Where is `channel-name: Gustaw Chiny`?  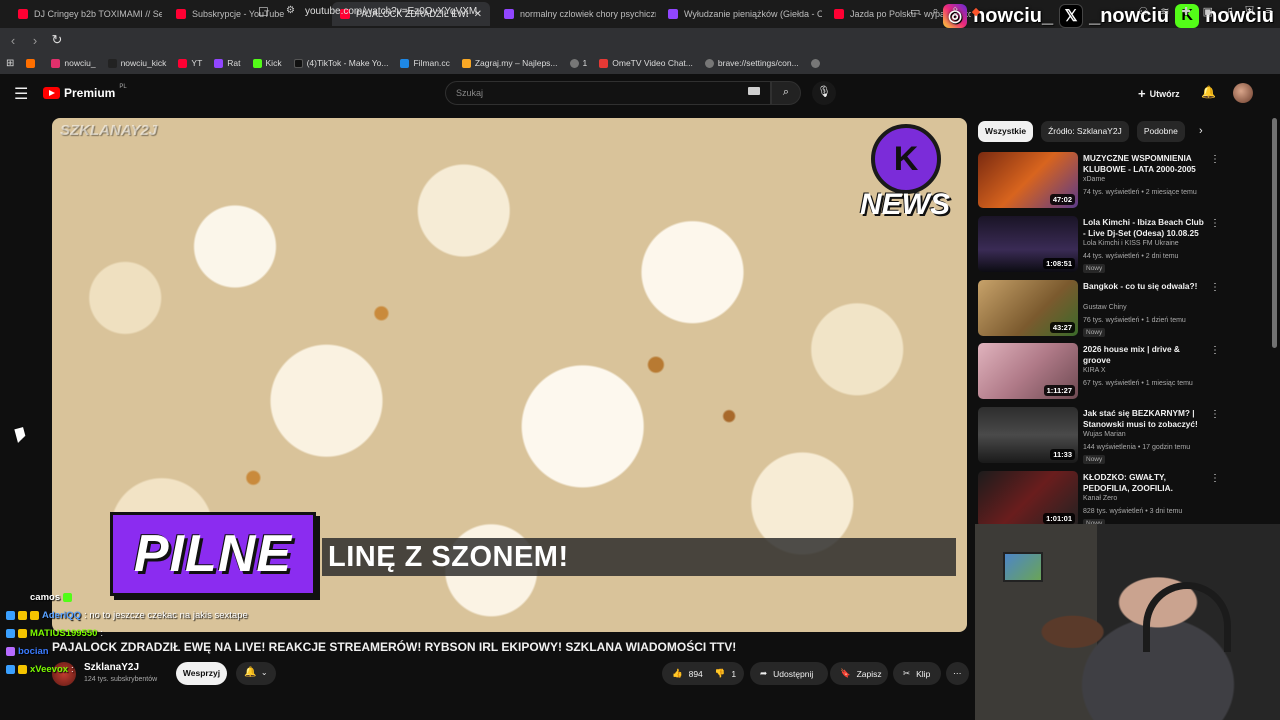 channel-name: Gustaw Chiny is located at coordinates (1105, 307).